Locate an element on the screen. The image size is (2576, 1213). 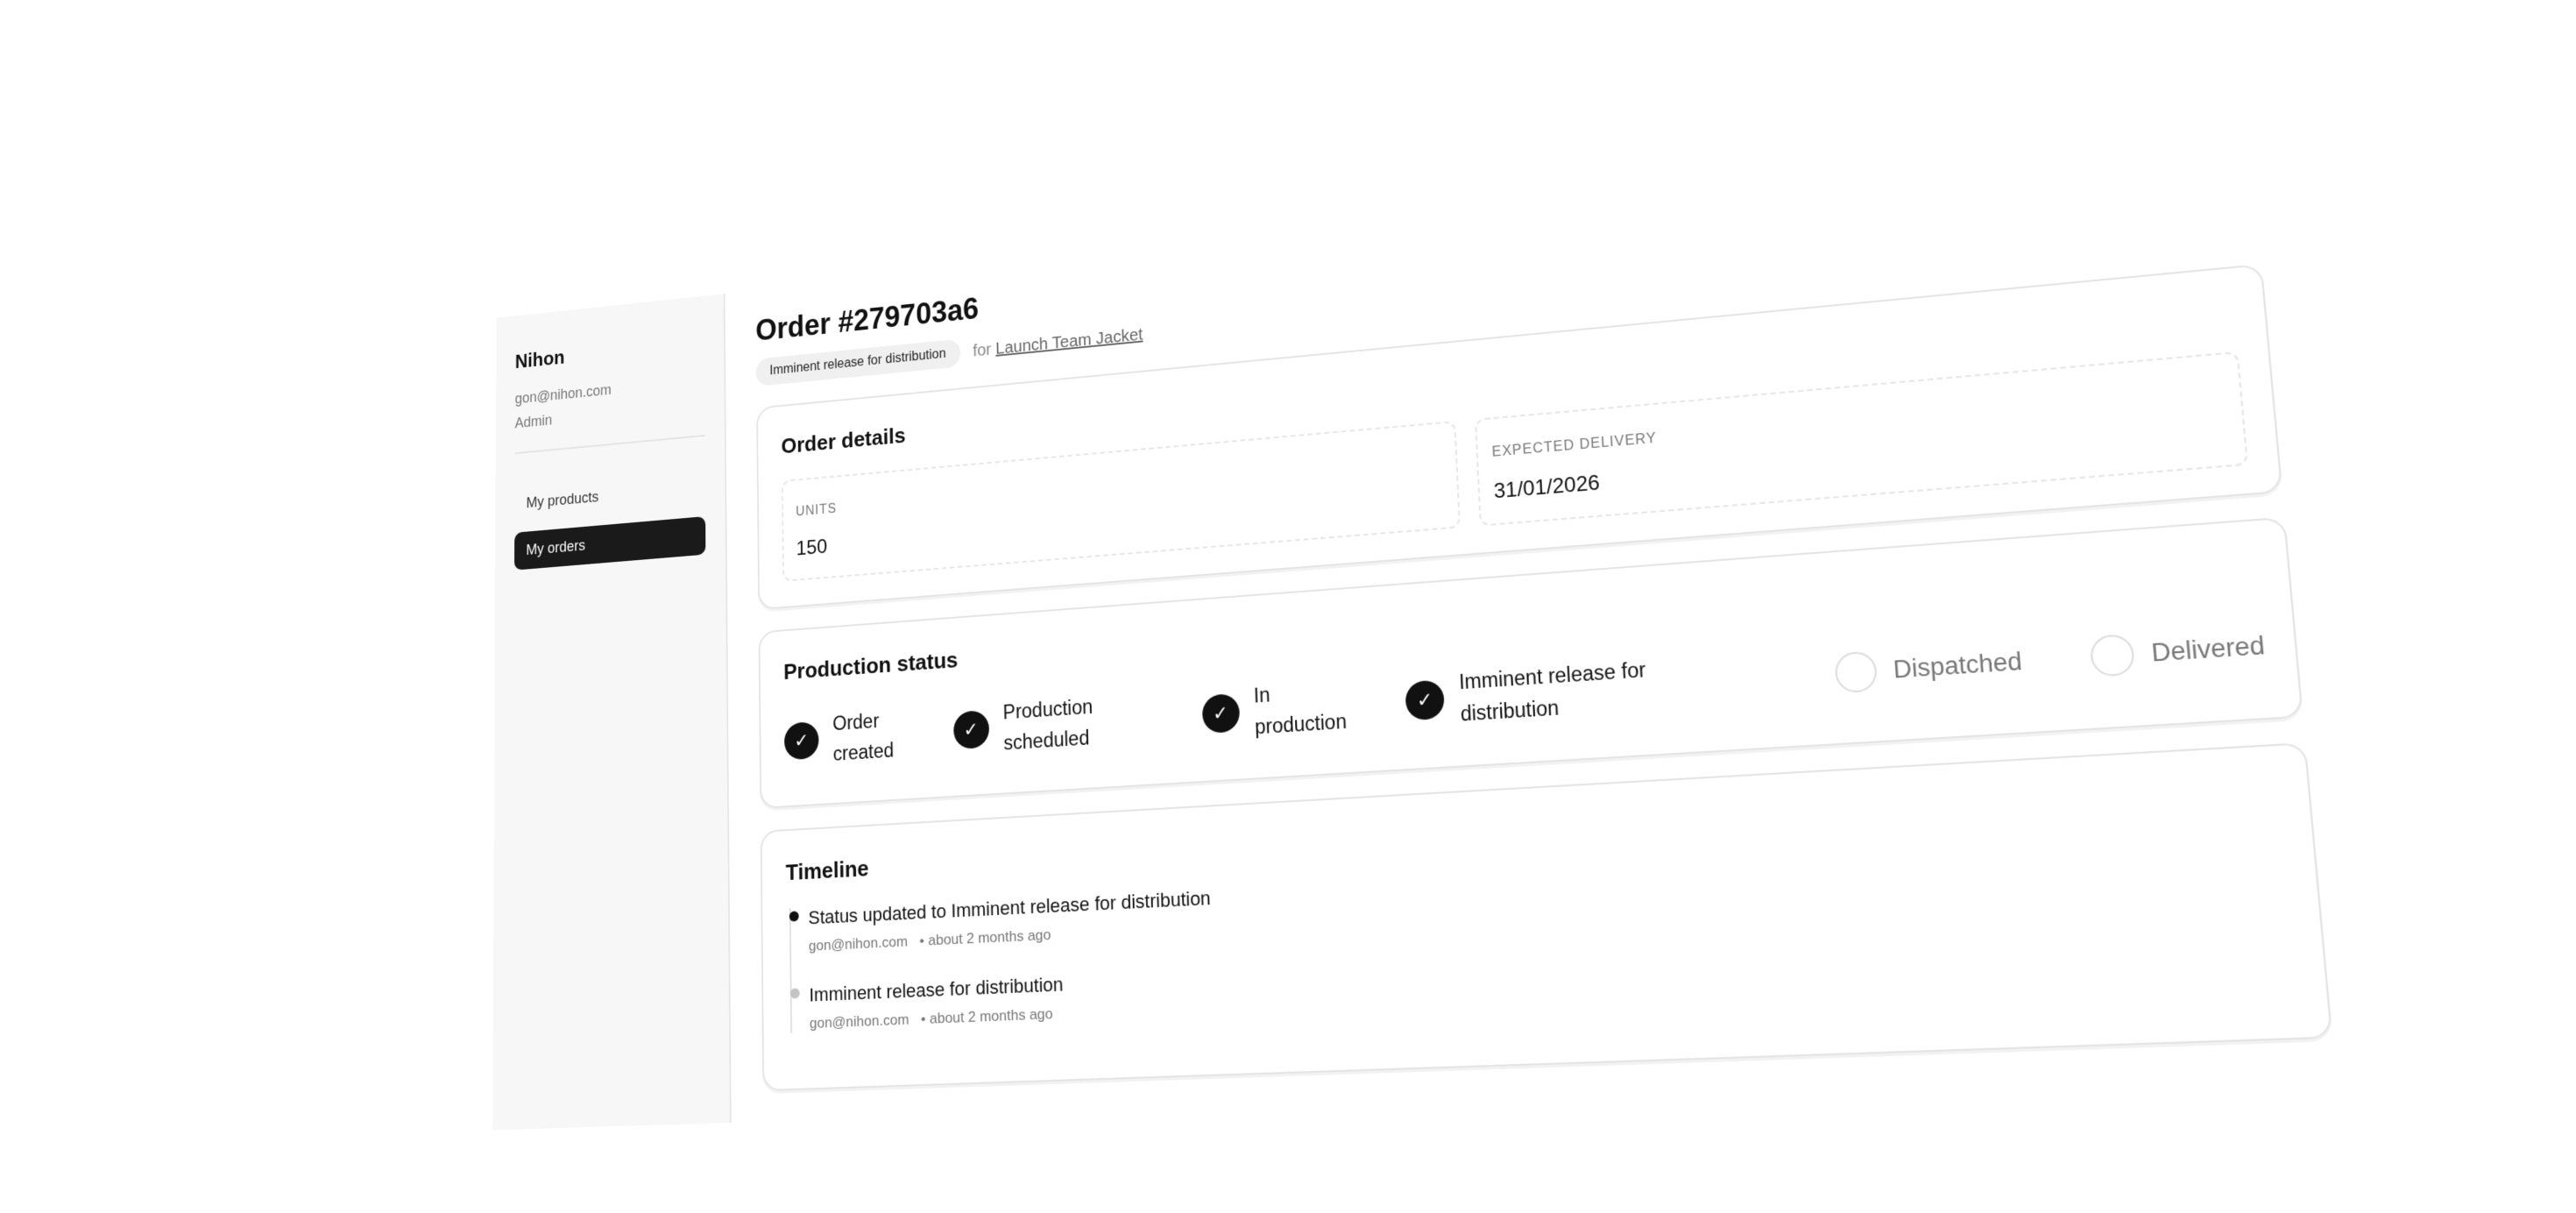
step-label: Delivered is located at coordinates (2208, 649).